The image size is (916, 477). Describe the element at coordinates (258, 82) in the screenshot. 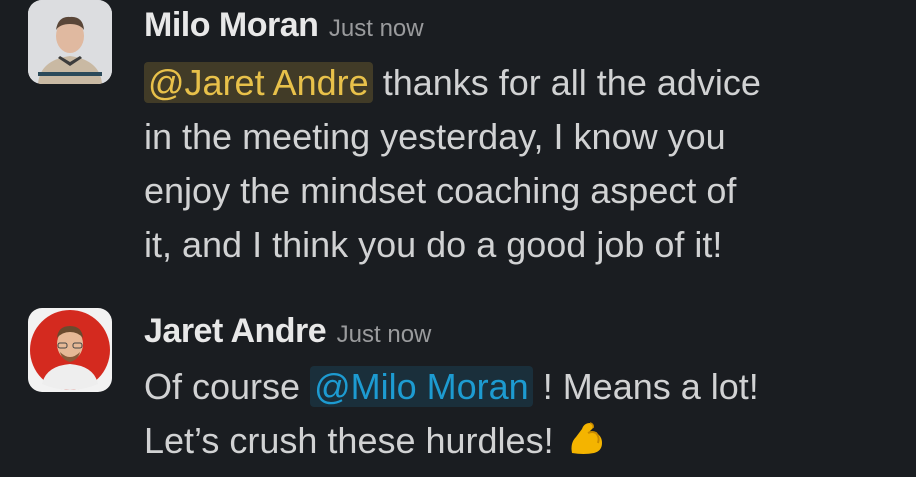

I see `user-mention: @Jaret Andre` at that location.